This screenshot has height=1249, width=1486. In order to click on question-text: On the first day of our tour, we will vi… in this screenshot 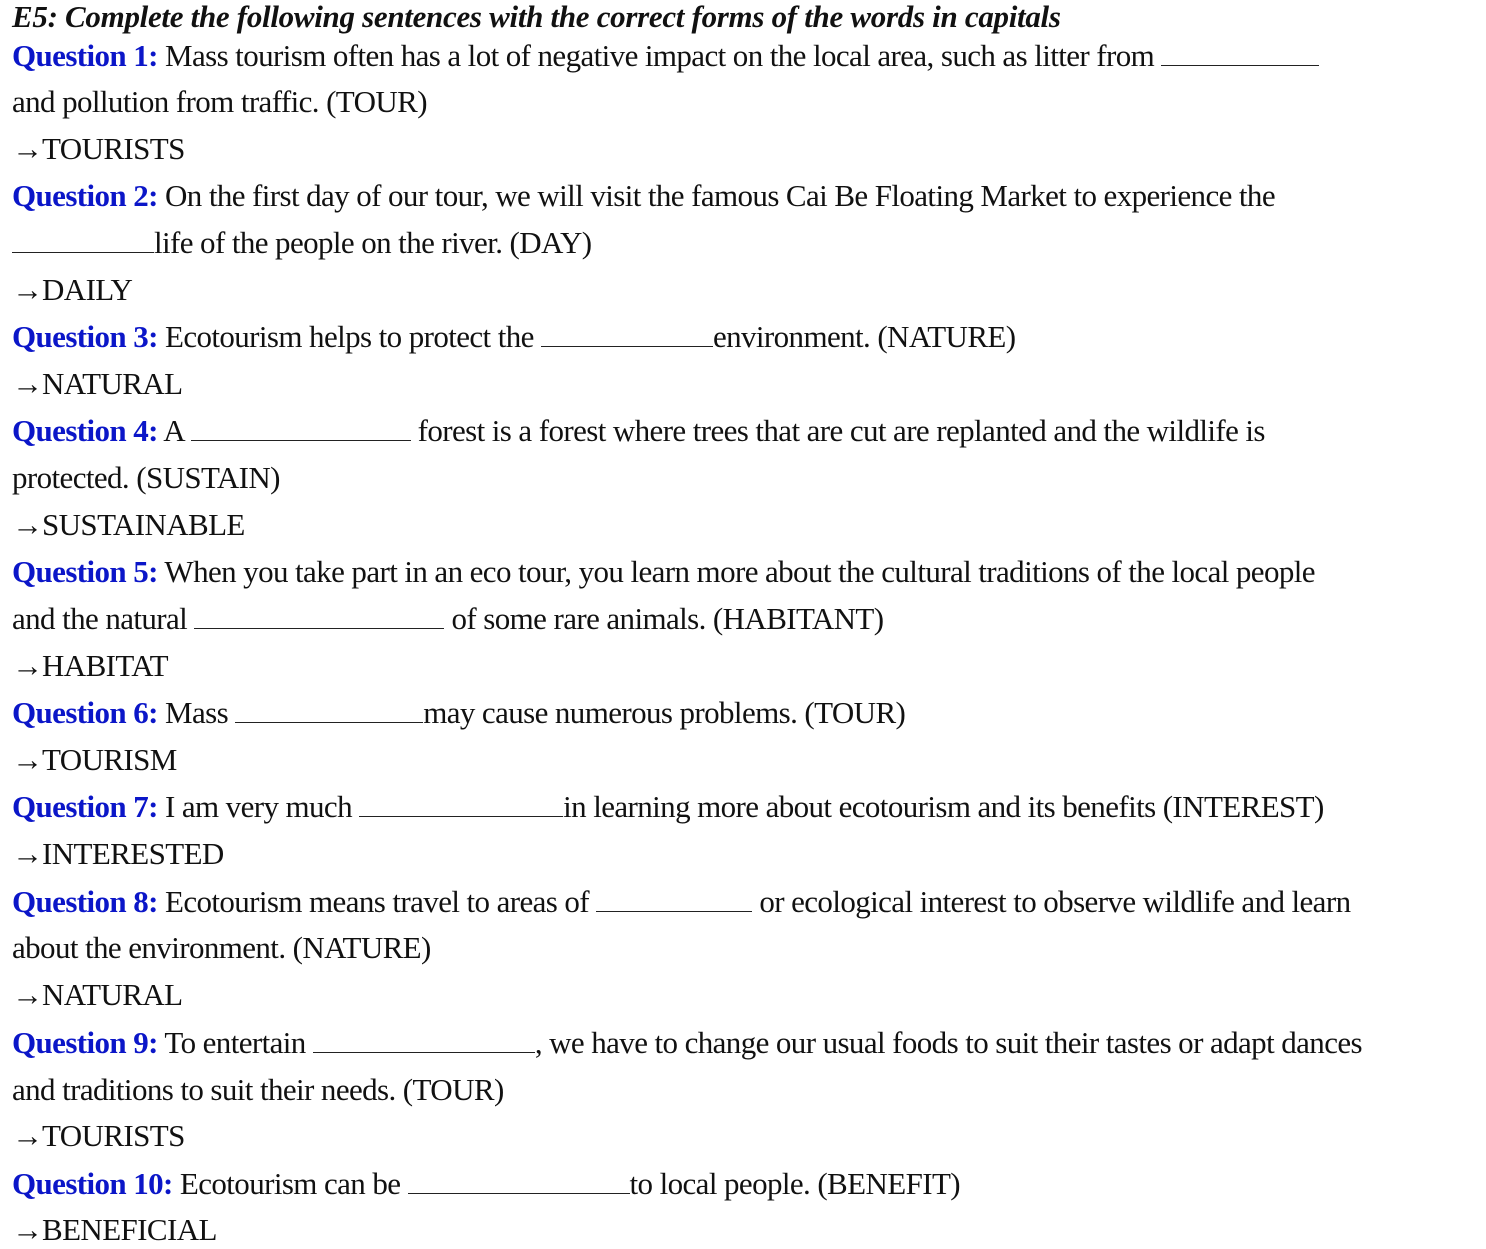, I will do `click(716, 195)`.